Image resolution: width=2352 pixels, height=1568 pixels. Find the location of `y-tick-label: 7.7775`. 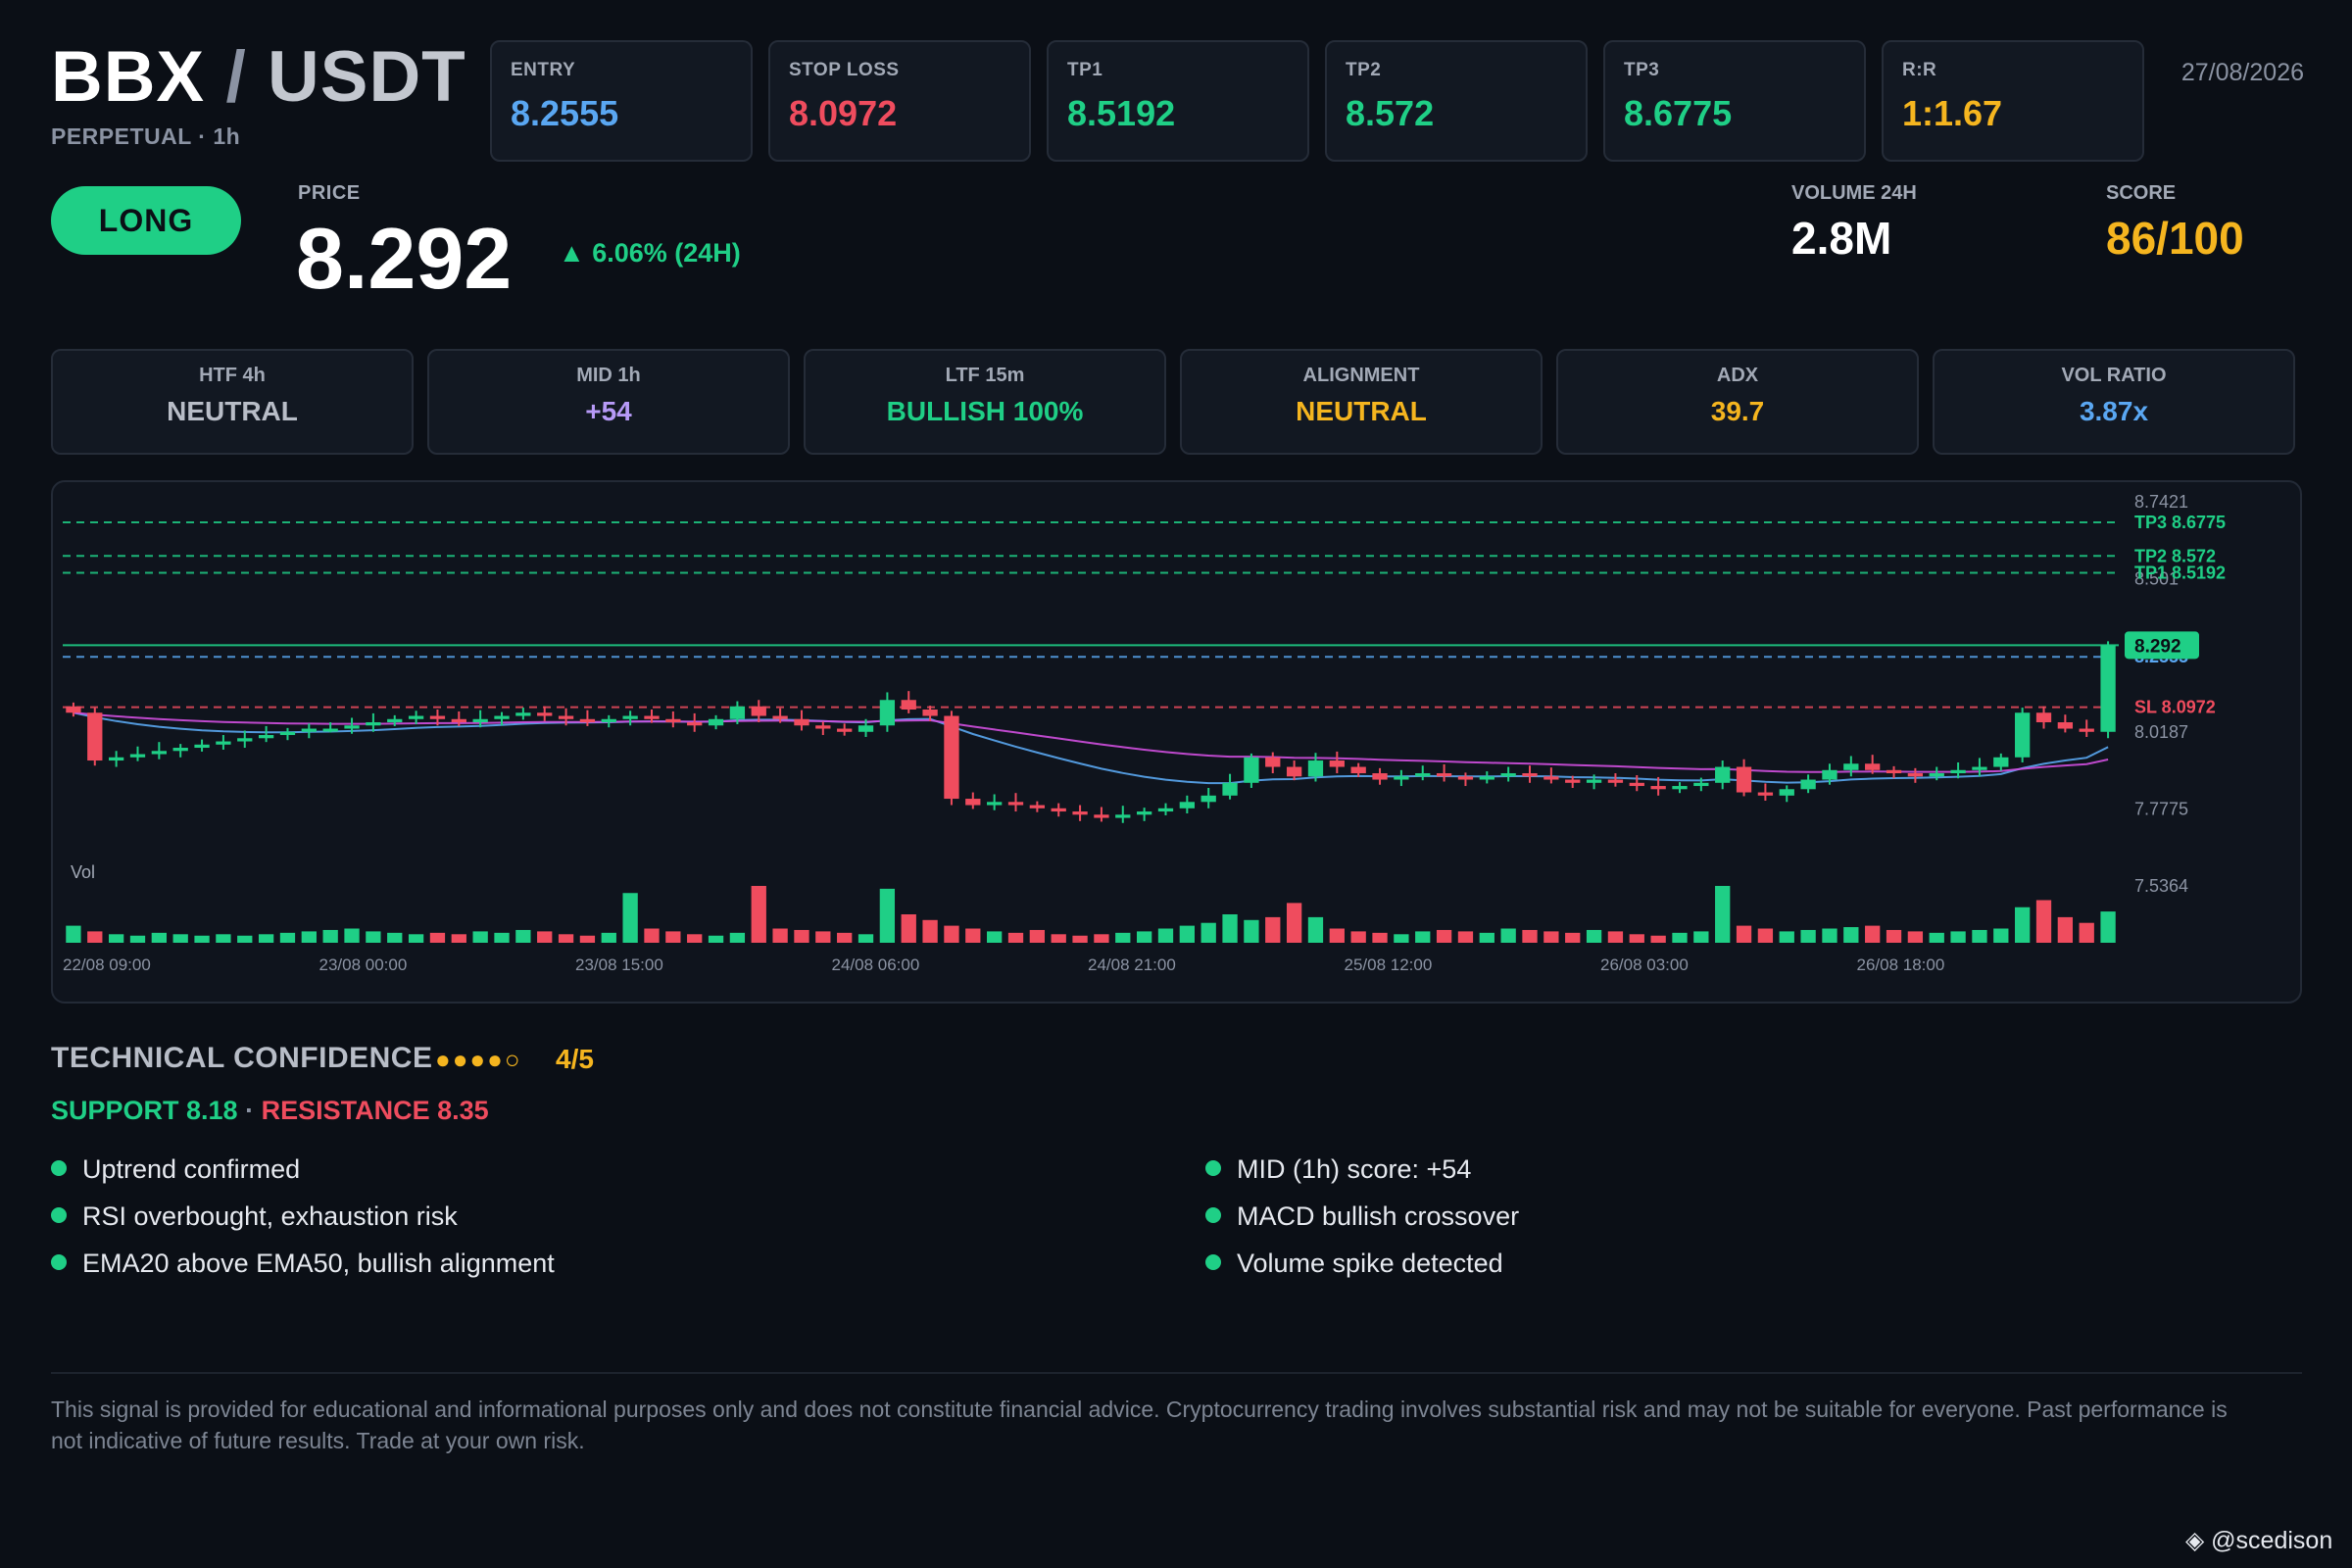

y-tick-label: 7.7775 is located at coordinates (2161, 809).